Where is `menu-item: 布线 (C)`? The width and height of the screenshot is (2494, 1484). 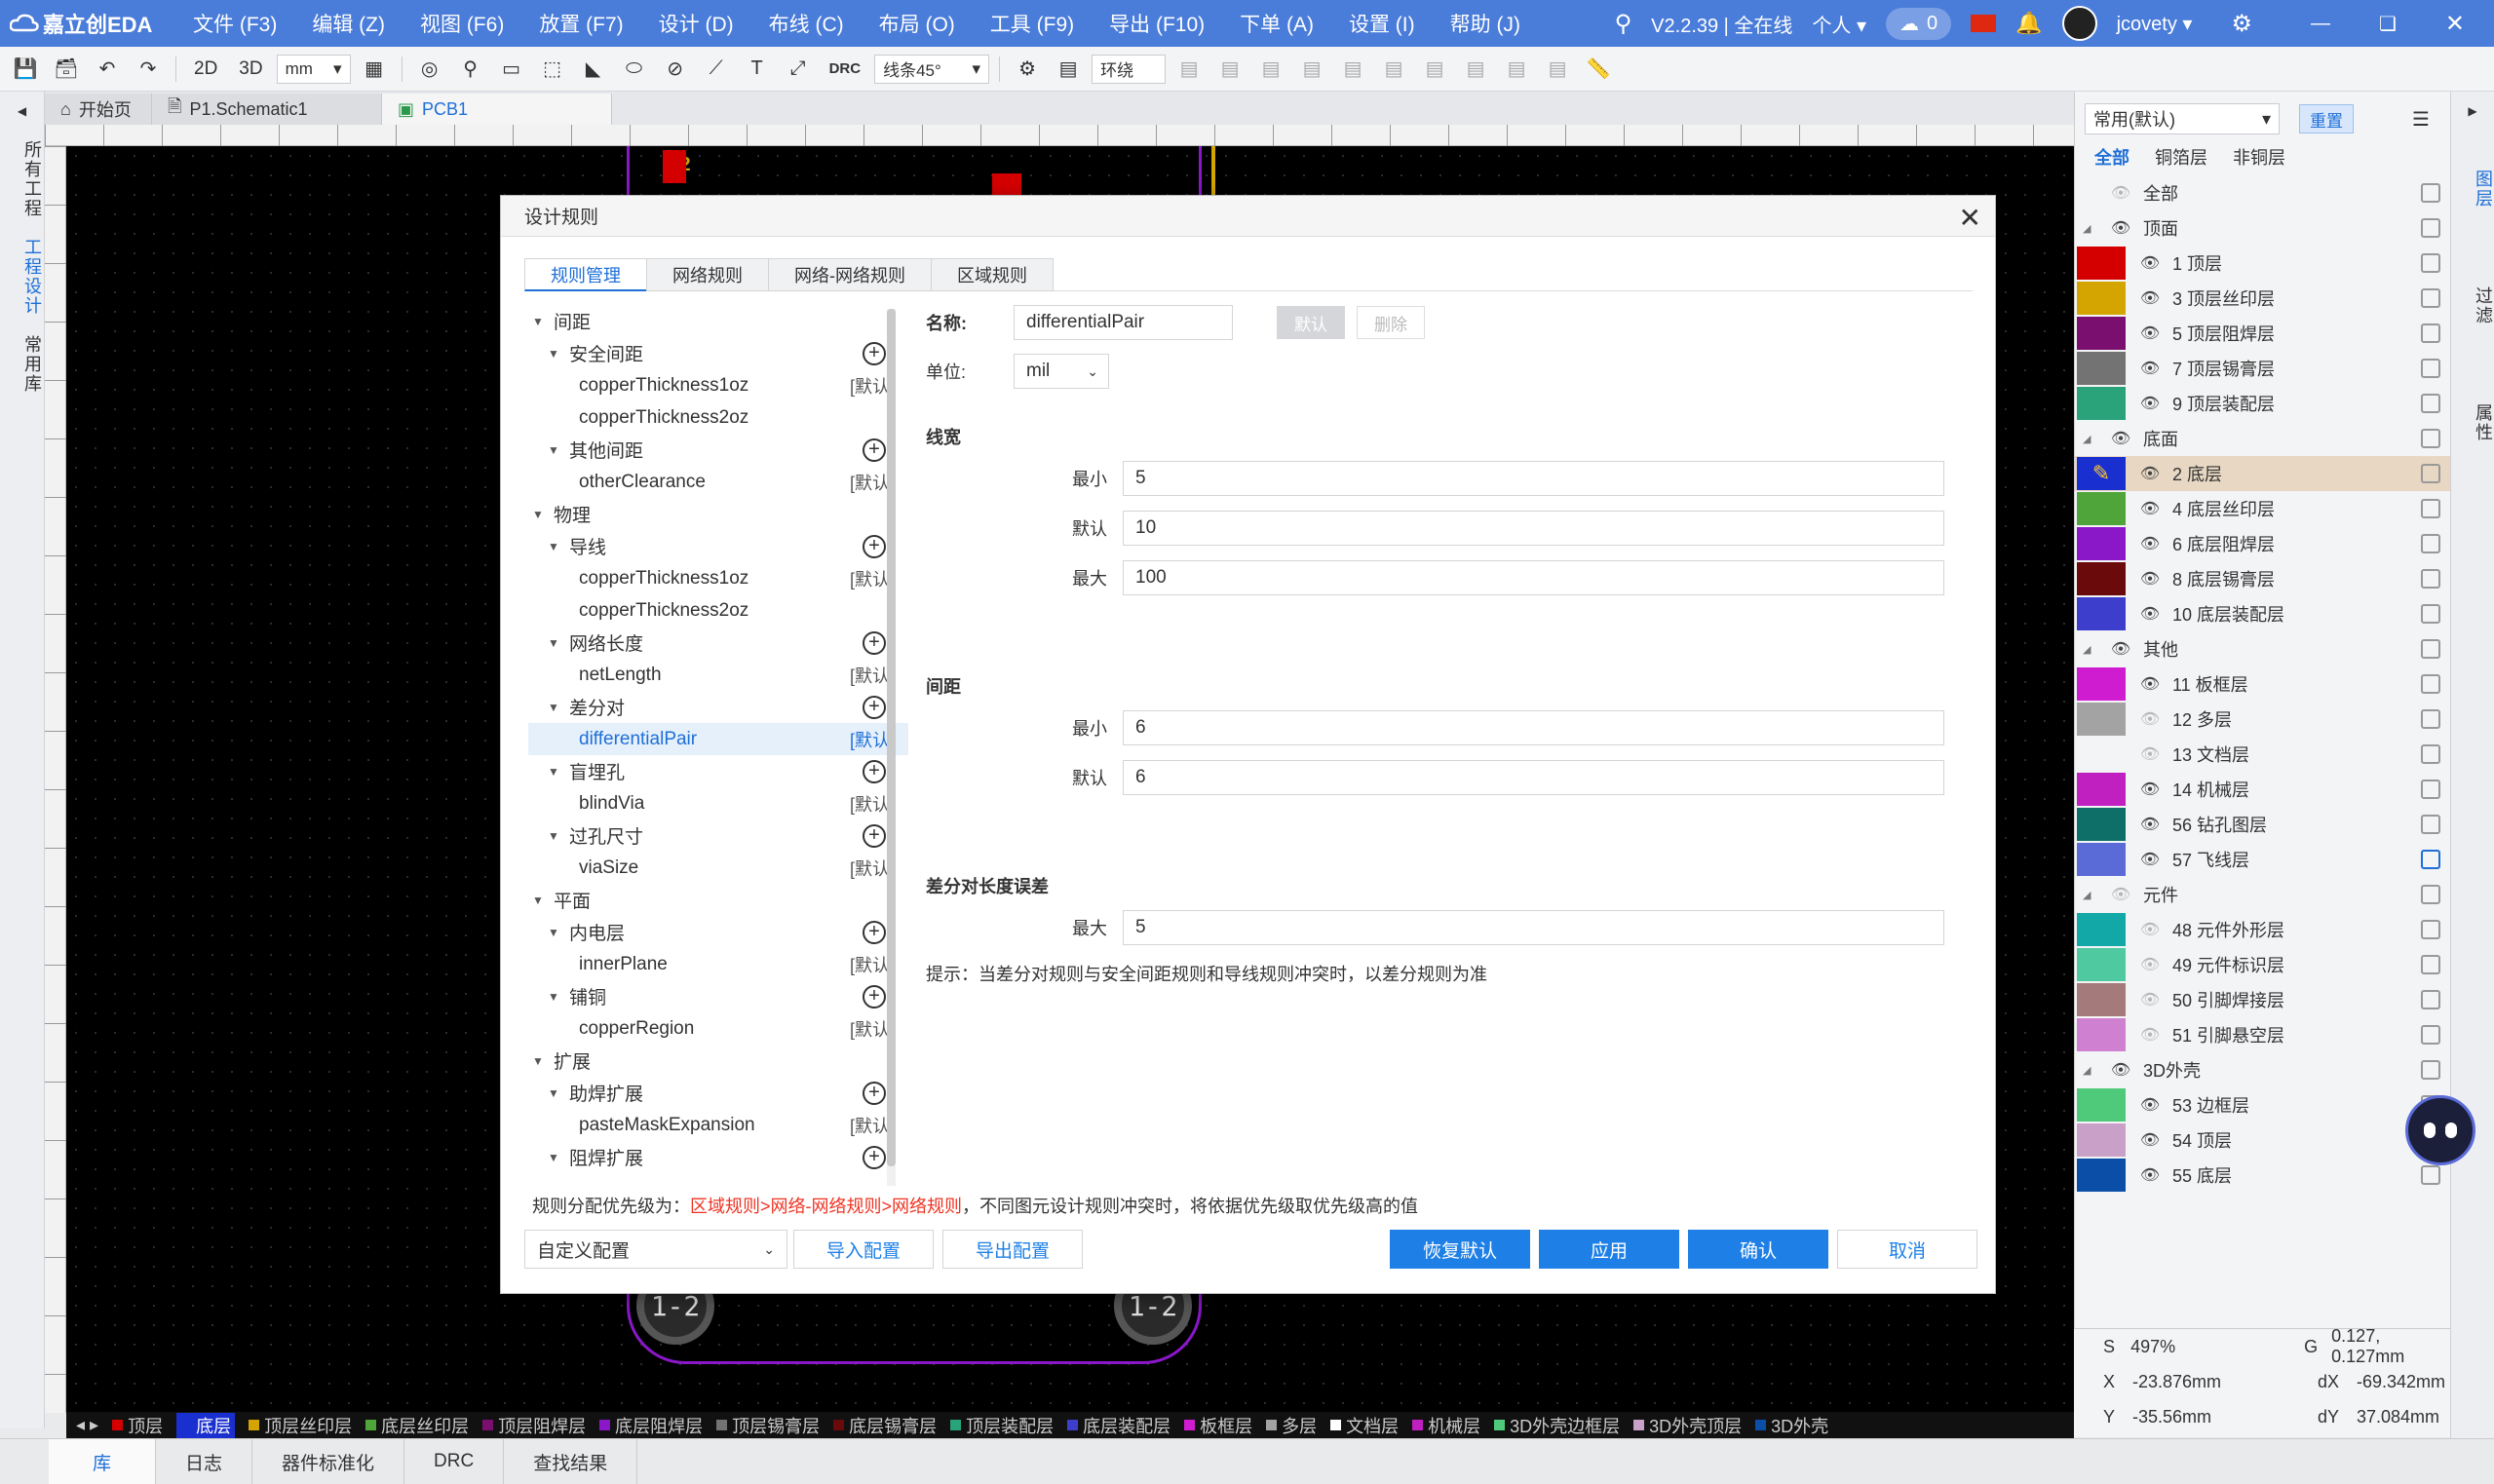
menu-item: 布线 (C) is located at coordinates (806, 23).